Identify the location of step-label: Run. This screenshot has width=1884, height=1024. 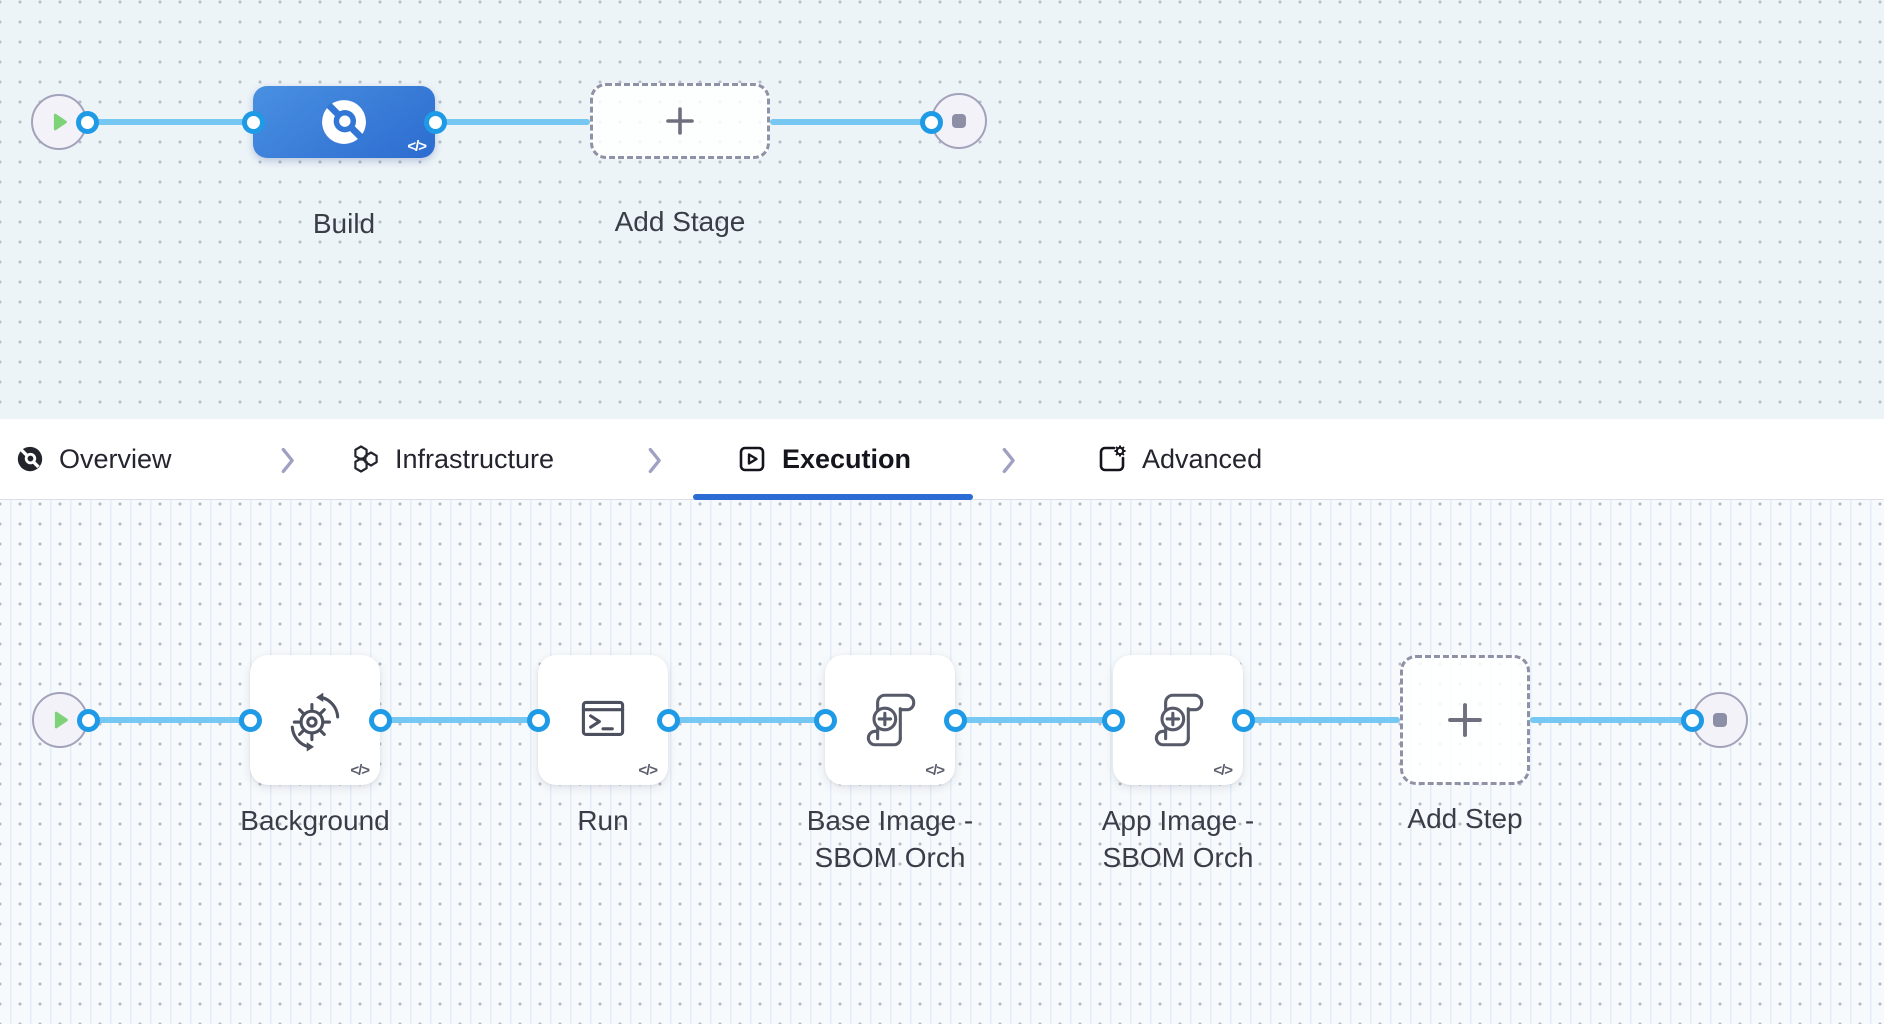
(603, 820).